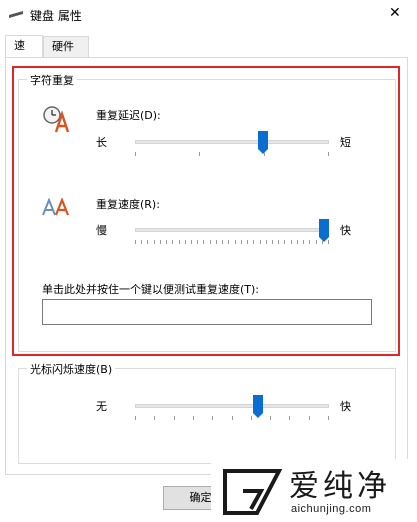  I want to click on watermark-logo-icon, so click(253, 492).